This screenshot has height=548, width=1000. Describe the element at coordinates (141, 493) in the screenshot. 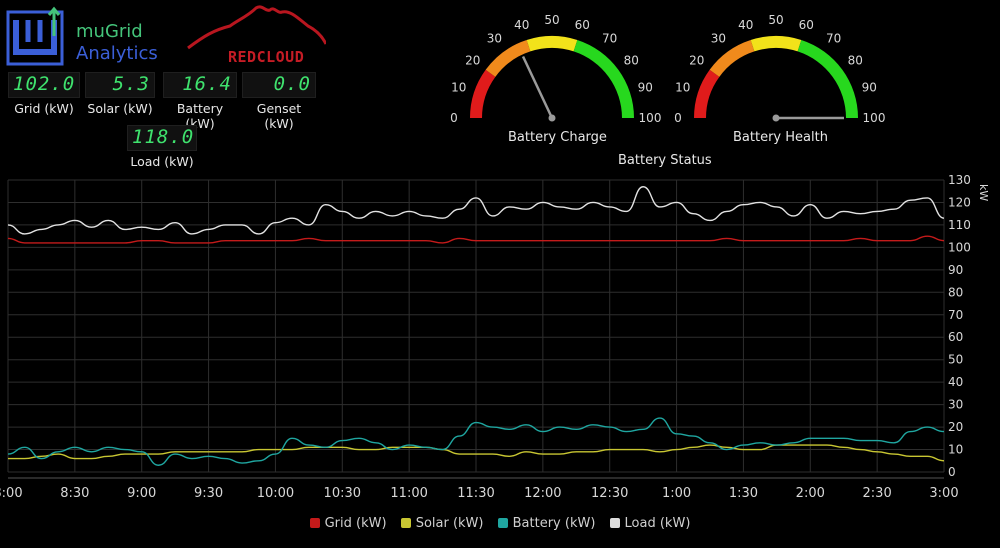

I see `x-tick-label: 9:00` at that location.